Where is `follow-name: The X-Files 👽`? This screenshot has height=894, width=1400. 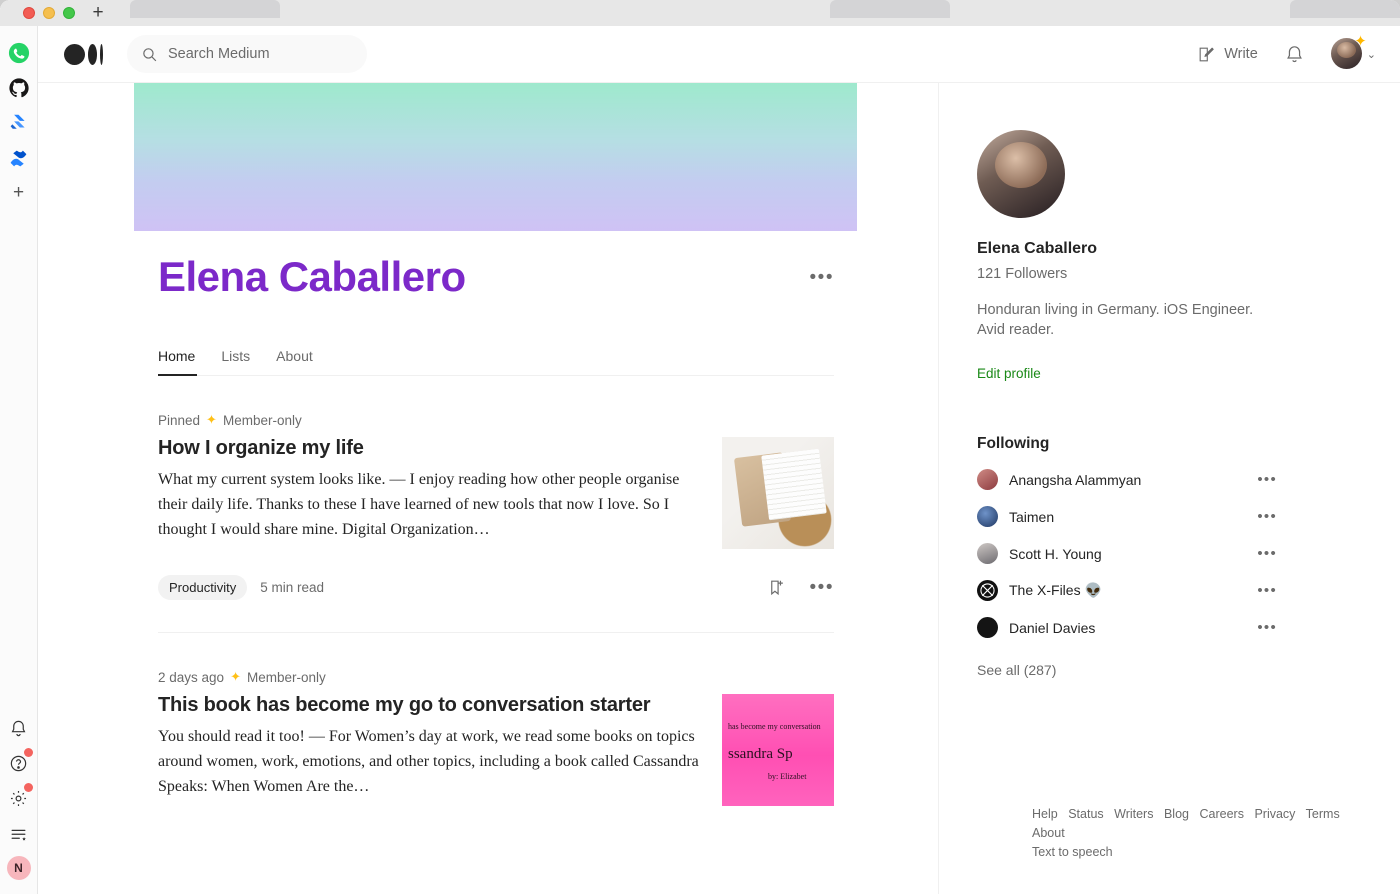
follow-name: The X-Files 👽 is located at coordinates (1055, 590).